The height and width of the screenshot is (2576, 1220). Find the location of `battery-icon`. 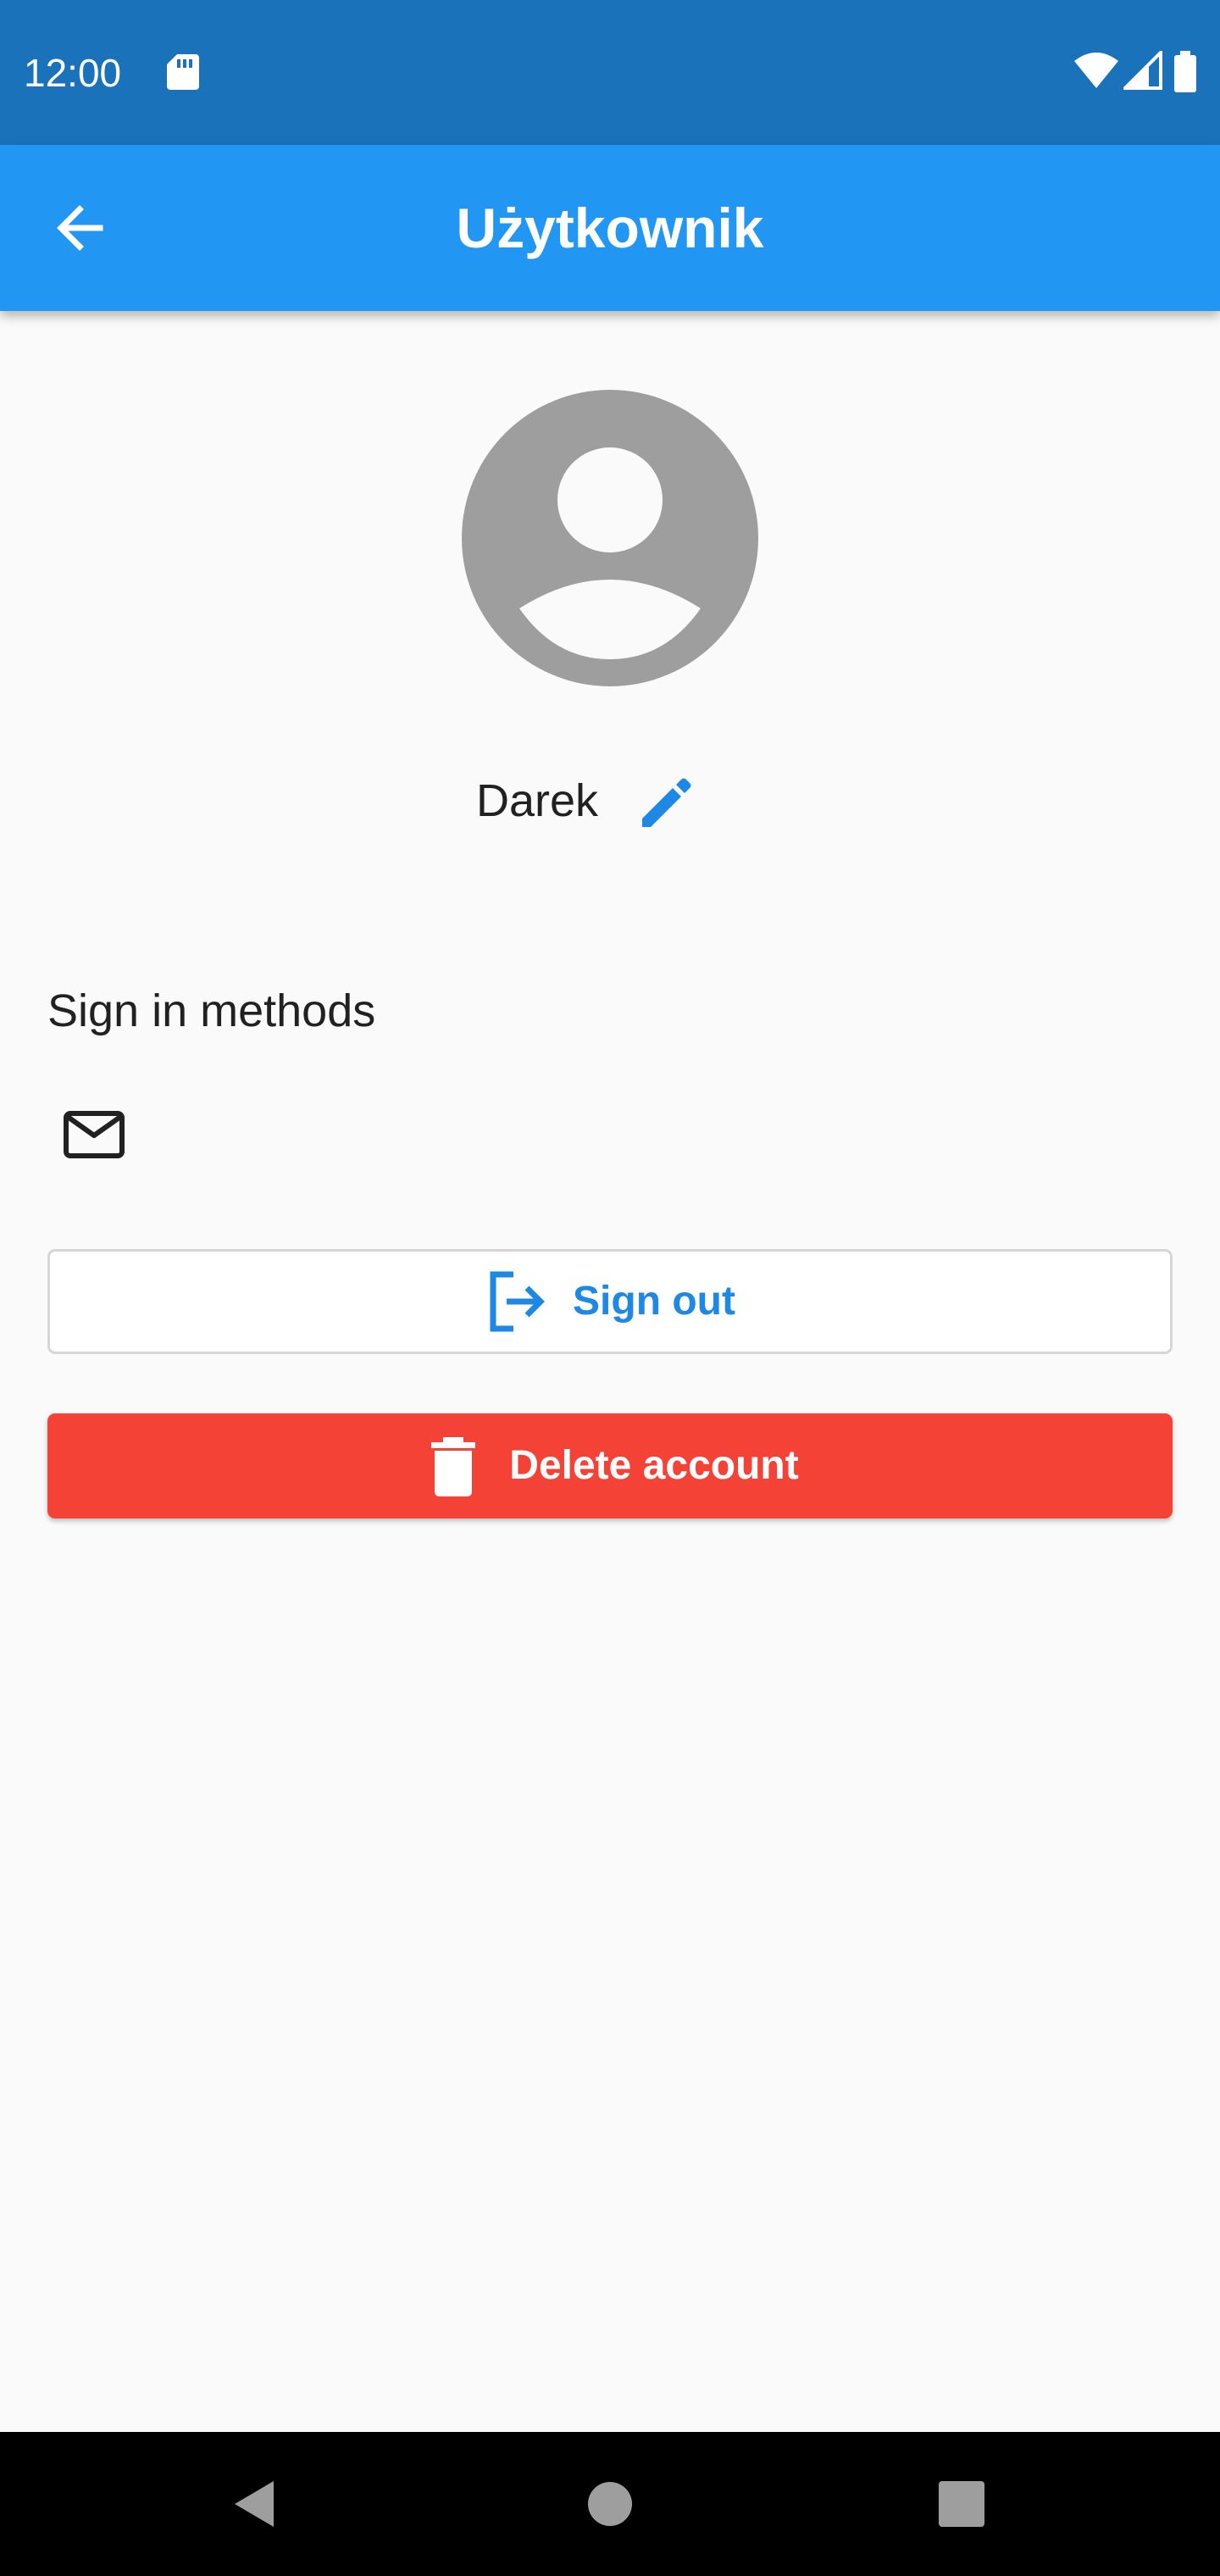

battery-icon is located at coordinates (1185, 71).